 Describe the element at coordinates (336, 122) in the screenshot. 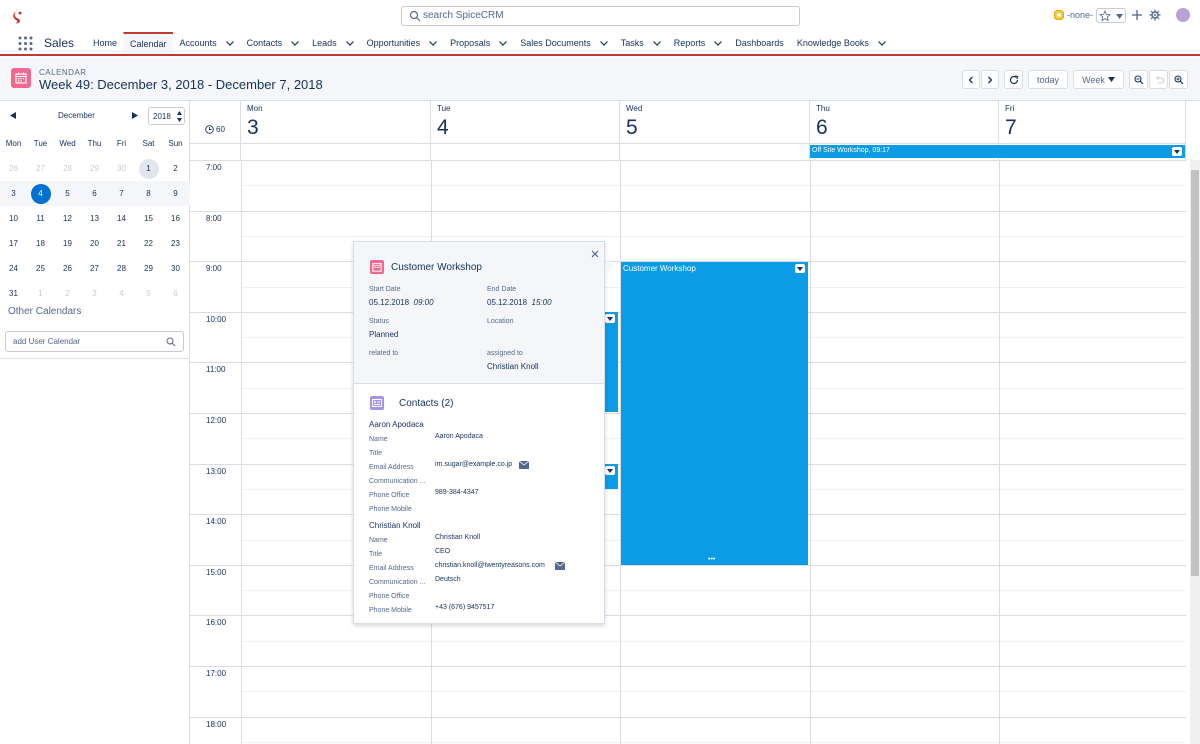

I see `day-header-mon: Mon 3` at that location.